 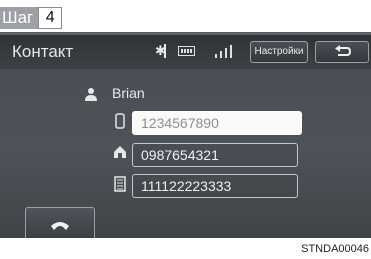 I want to click on top-bar: Контакт ✱ Настройки, so click(x=185, y=52).